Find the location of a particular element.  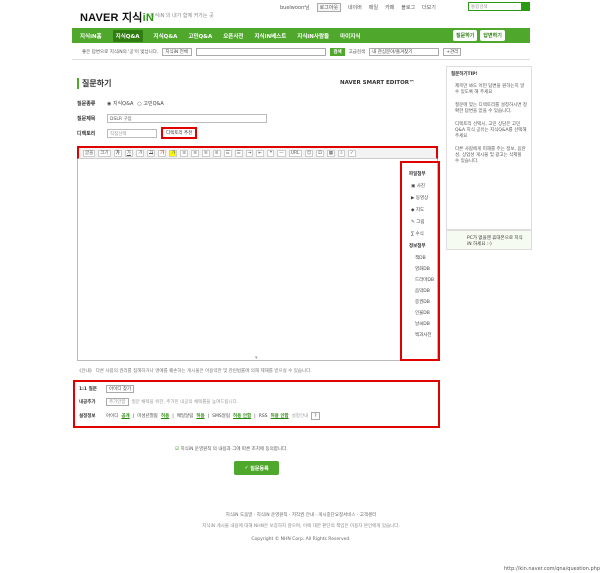

attach-formula: ∑ 수식 is located at coordinates (423, 234).